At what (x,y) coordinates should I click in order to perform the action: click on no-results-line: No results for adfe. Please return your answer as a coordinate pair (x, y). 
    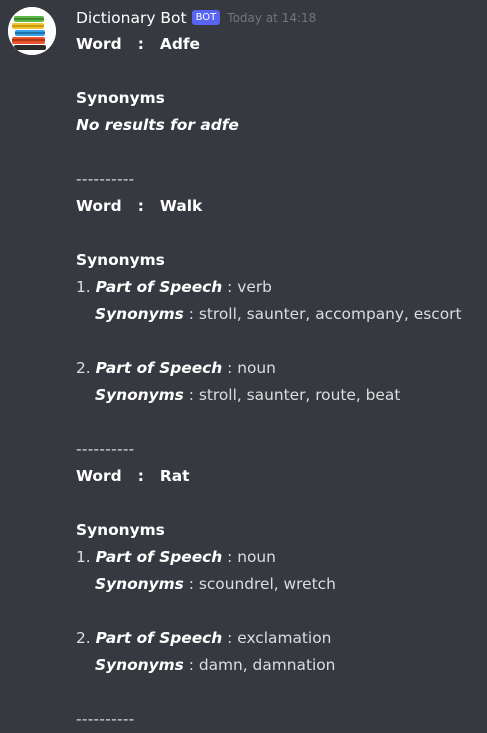
    Looking at the image, I should click on (278, 125).